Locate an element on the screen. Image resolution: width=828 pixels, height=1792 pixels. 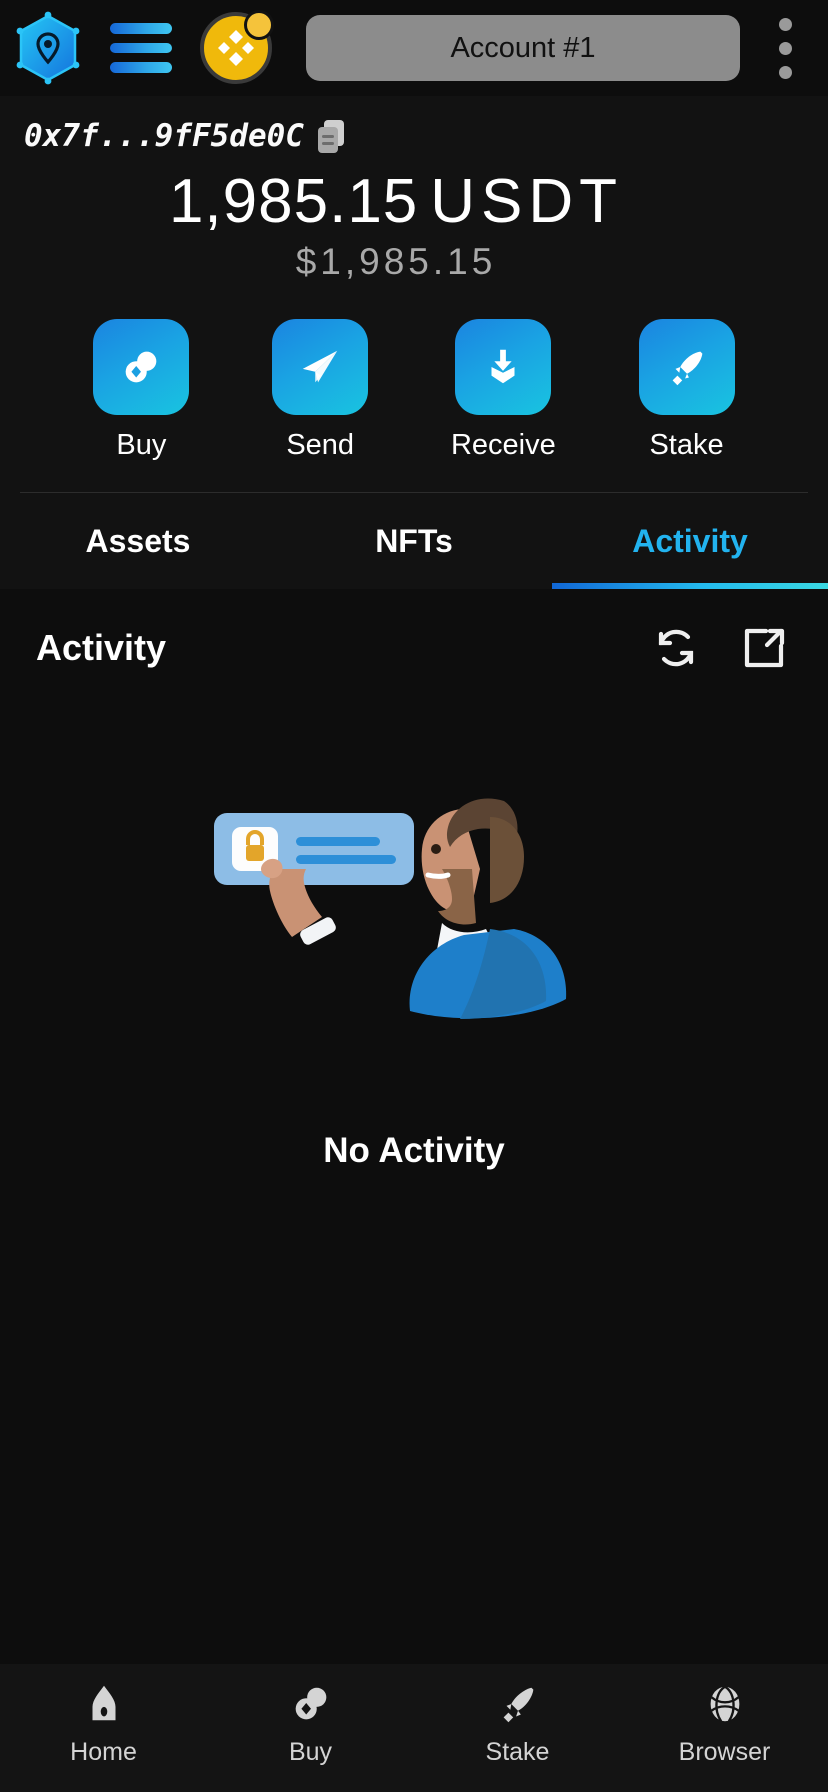
receive-download-icon is located at coordinates (503, 367).